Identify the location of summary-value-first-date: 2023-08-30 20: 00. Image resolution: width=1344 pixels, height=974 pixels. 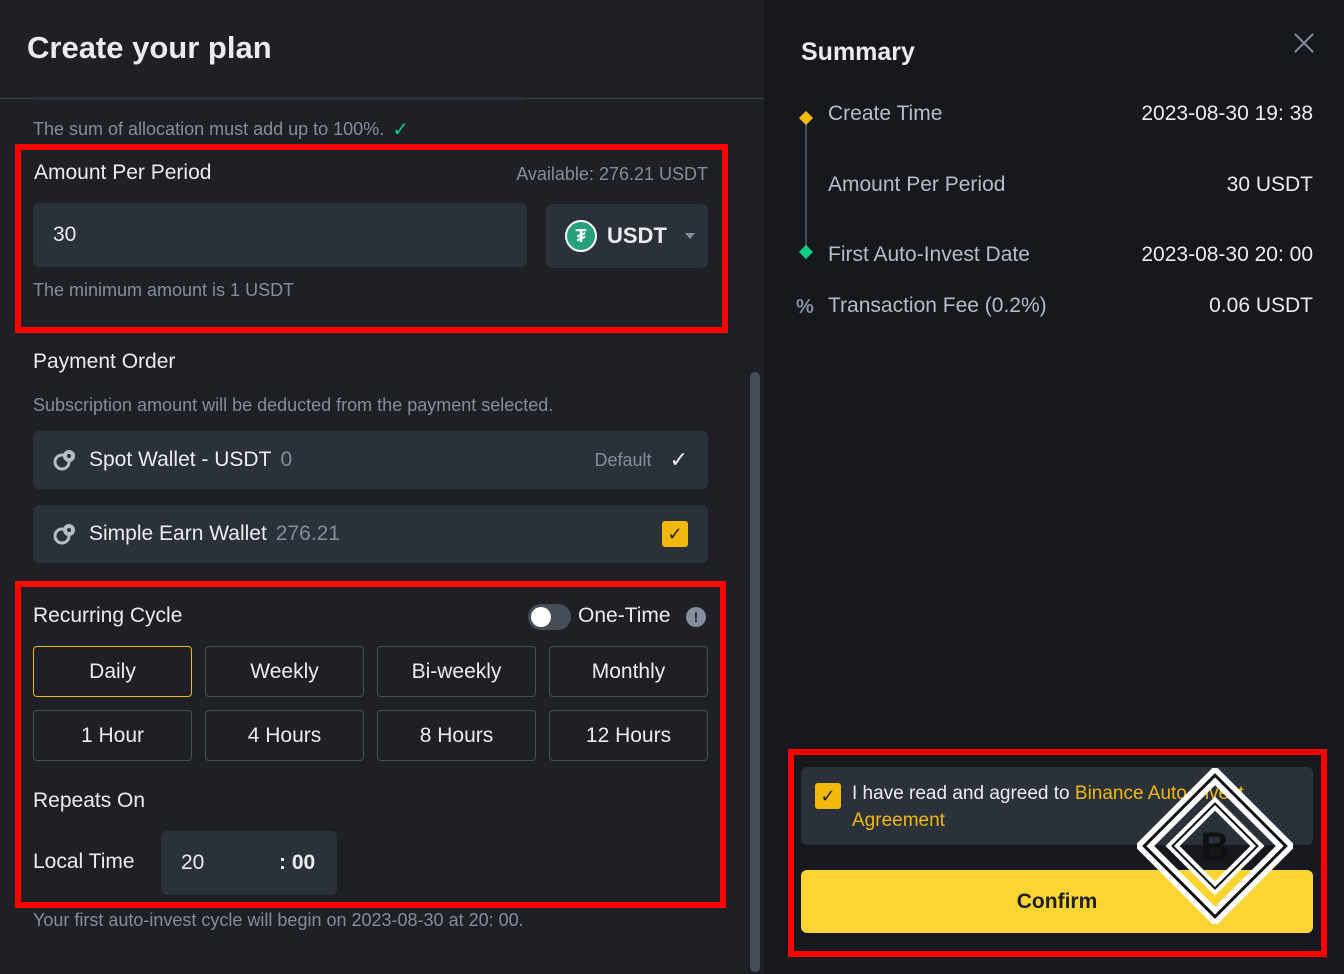
(1227, 254).